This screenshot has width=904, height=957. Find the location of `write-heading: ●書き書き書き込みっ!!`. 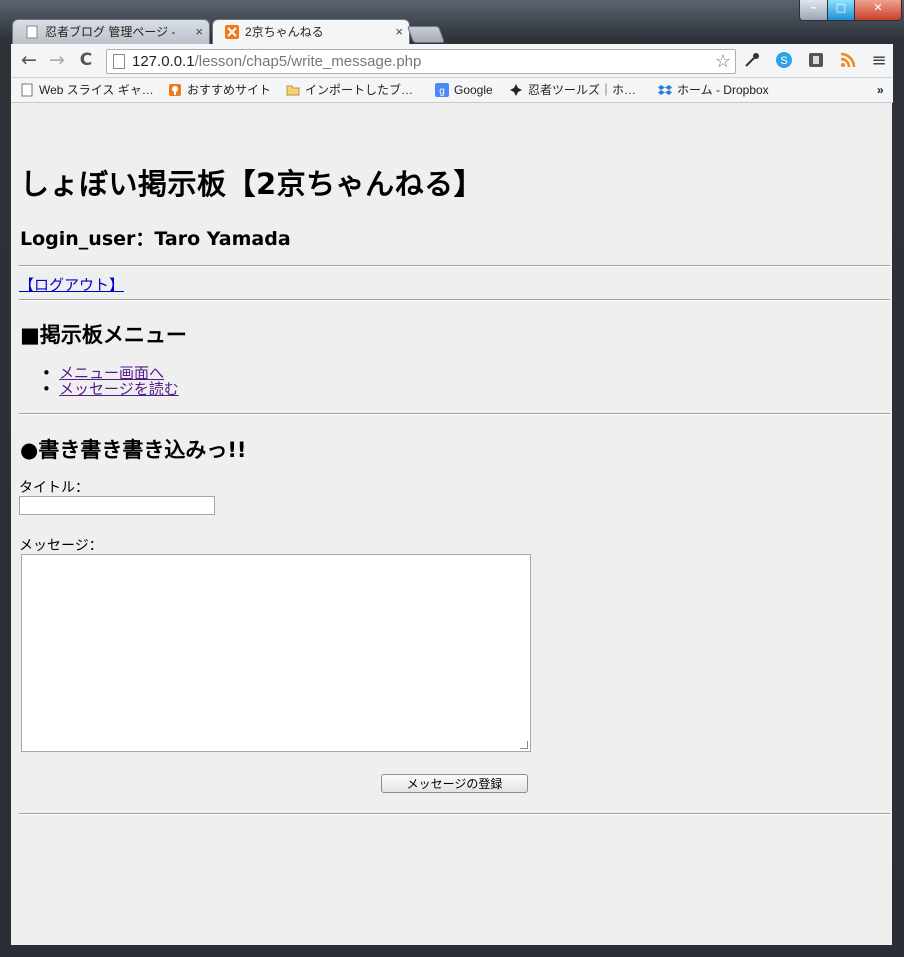

write-heading: ●書き書き書き込みっ!! is located at coordinates (133, 450).